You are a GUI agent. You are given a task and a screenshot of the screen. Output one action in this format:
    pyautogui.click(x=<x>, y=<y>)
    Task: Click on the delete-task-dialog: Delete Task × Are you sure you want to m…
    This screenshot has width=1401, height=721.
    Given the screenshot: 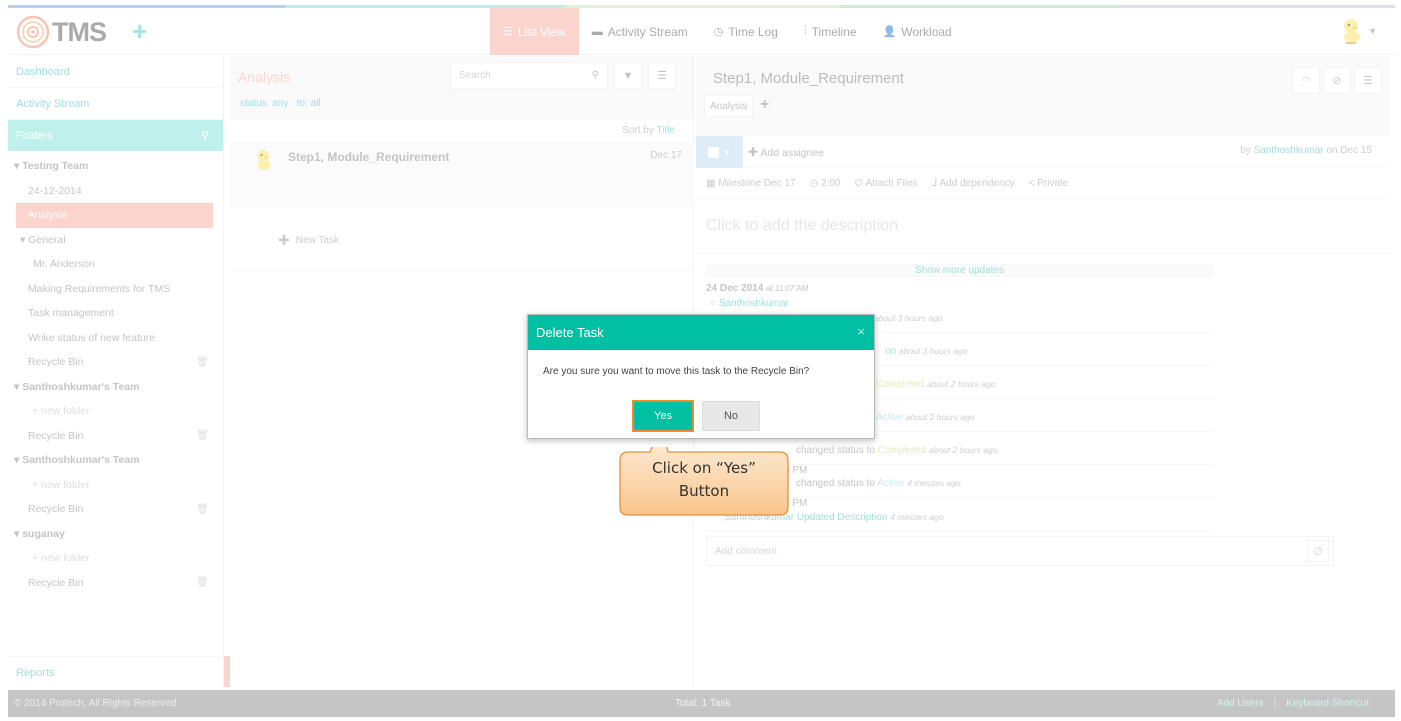 What is the action you would take?
    pyautogui.click(x=701, y=376)
    